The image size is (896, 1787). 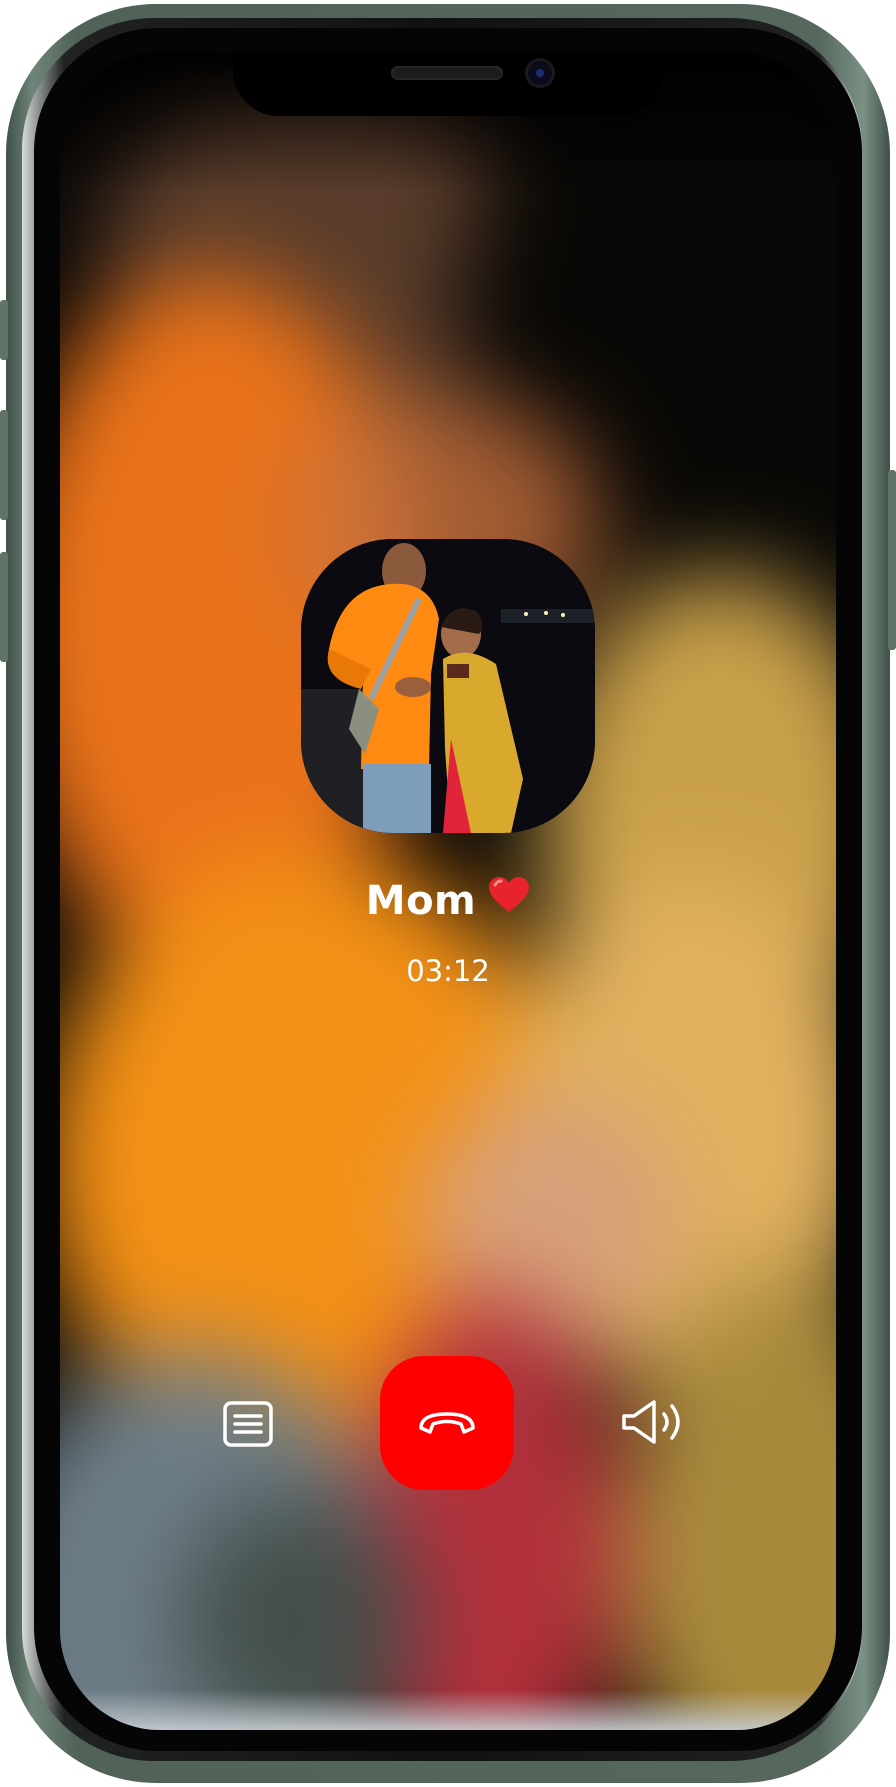 I want to click on caller-avatar, so click(x=448, y=686).